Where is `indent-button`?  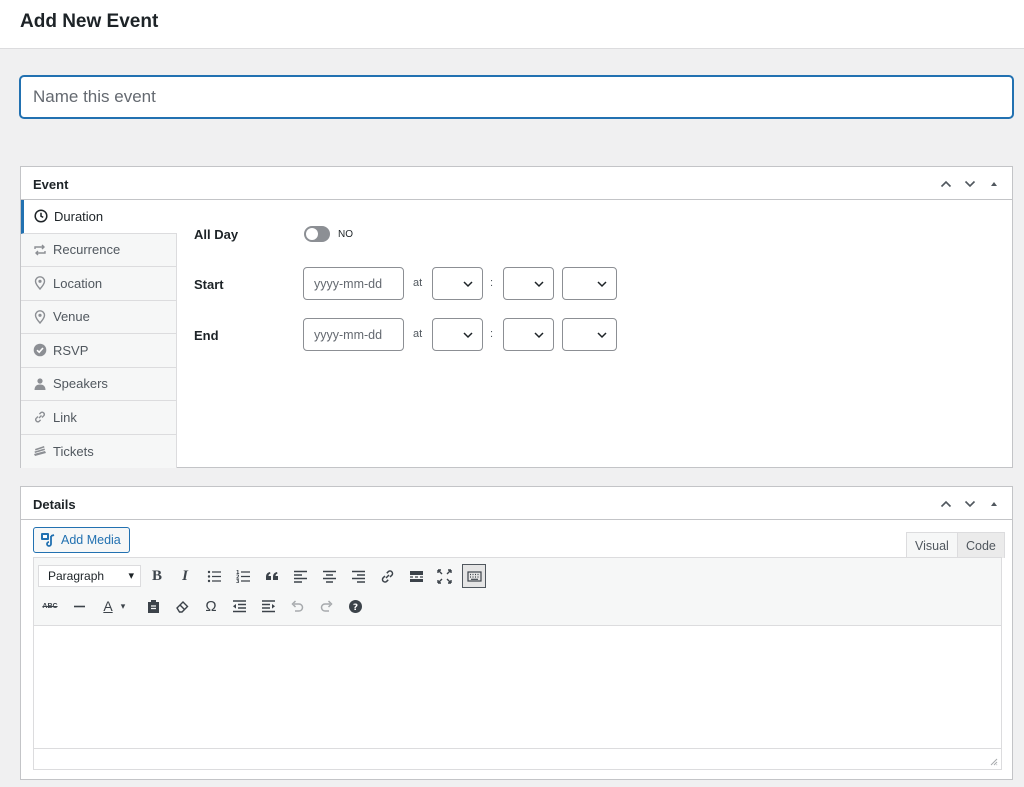 indent-button is located at coordinates (268, 606).